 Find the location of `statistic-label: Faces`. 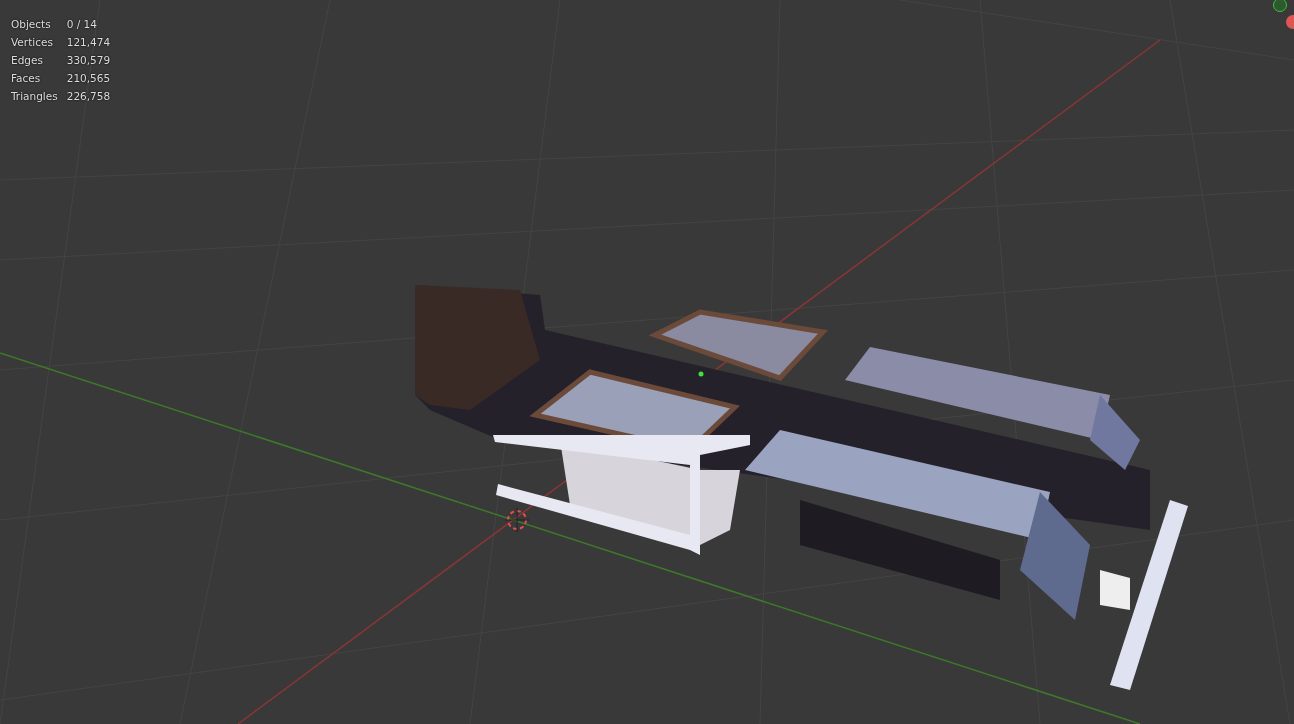

statistic-label: Faces is located at coordinates (26, 78).